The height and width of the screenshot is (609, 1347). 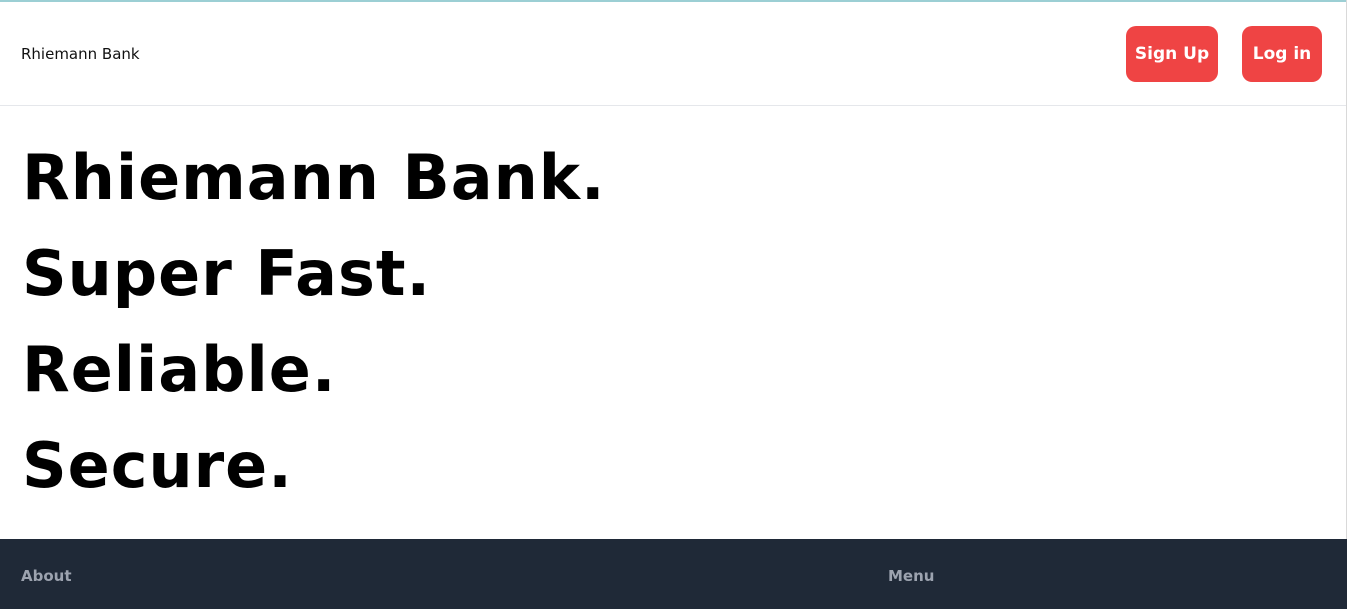 I want to click on hero-line-fast: Super Fast., so click(x=227, y=273).